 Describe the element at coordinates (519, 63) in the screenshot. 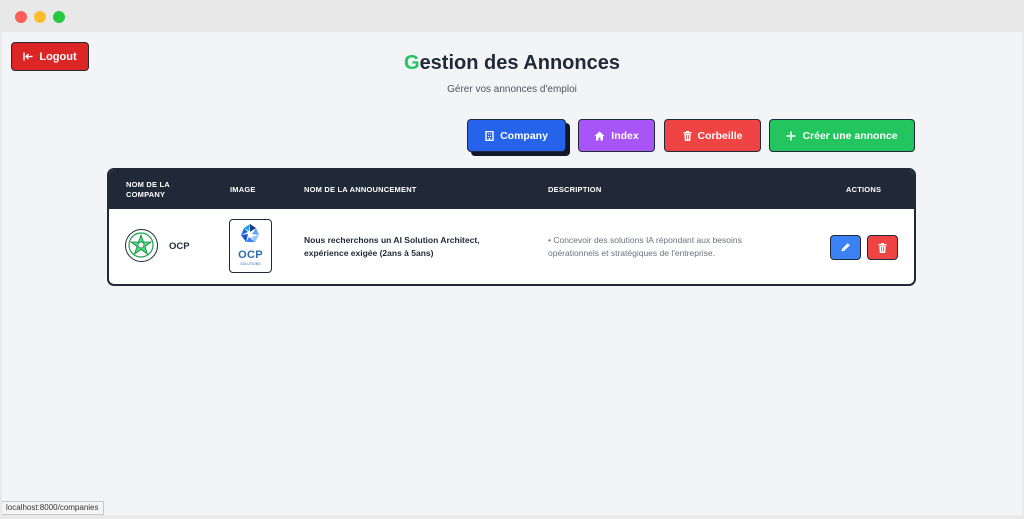

I see `page-title-rest: estion des Annonces` at that location.